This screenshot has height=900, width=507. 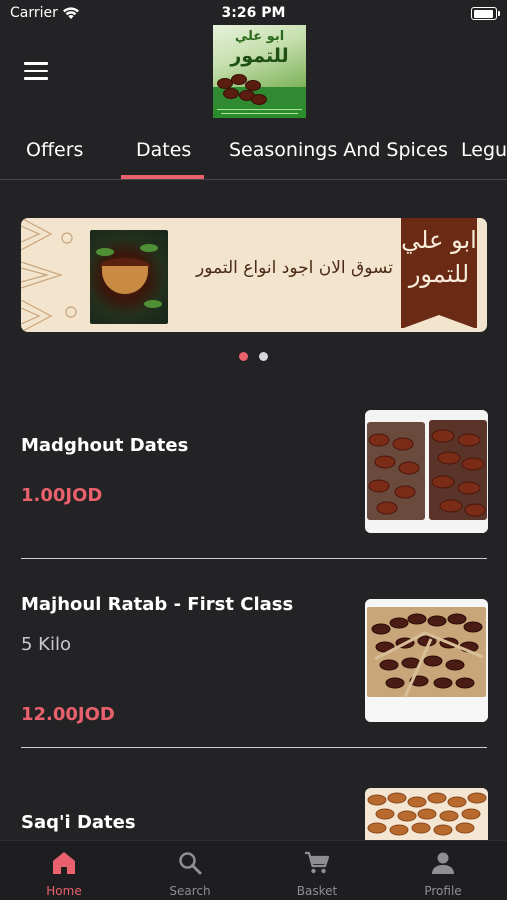 I want to click on nav-home-label: Home, so click(x=64, y=891).